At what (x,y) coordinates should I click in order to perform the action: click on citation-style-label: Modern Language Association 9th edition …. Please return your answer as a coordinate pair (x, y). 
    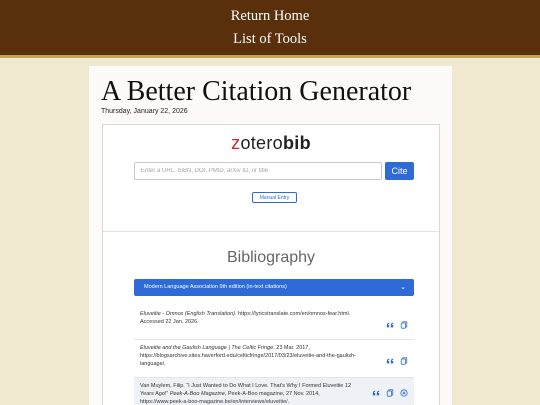
    Looking at the image, I should click on (215, 287).